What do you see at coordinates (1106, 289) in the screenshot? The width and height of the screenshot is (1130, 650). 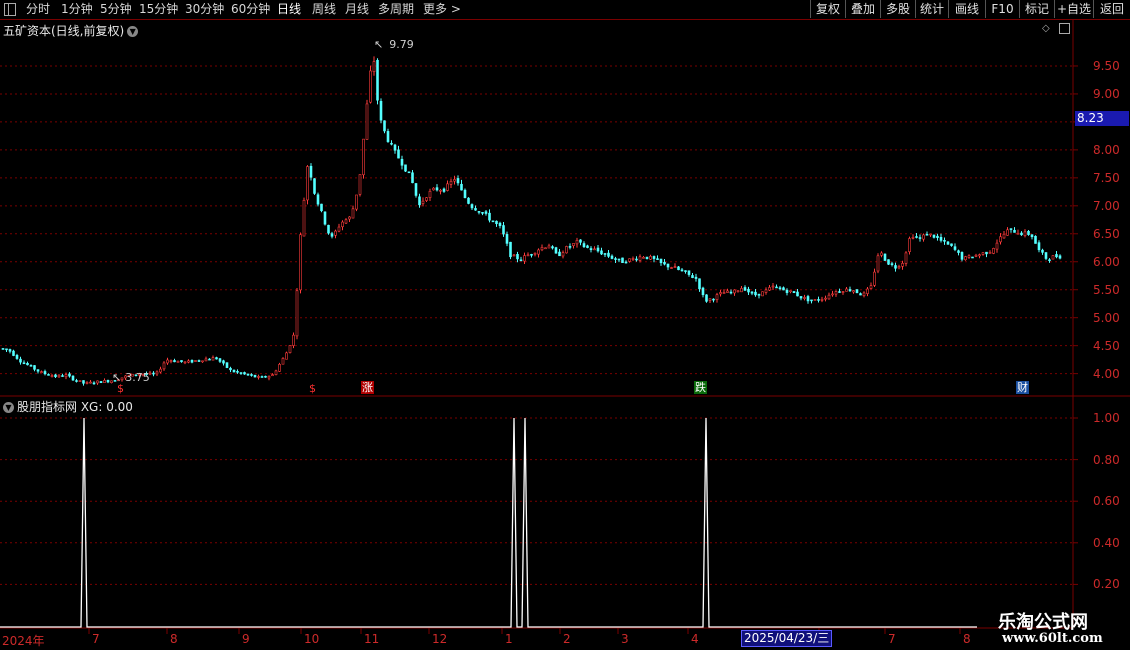 I see `price-tick-label: 5.50` at bounding box center [1106, 289].